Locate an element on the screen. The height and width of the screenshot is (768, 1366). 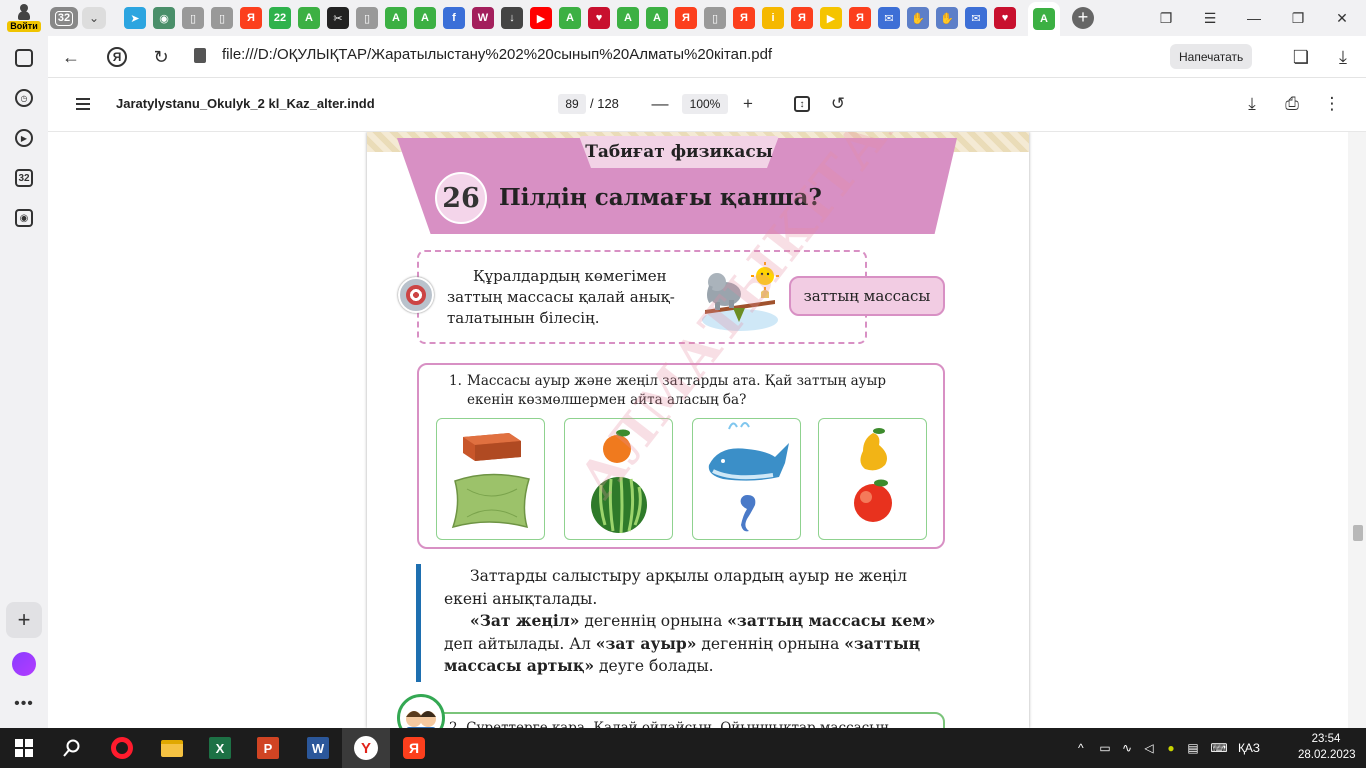
more-options-button: ⋮ is located at coordinates (1332, 104).